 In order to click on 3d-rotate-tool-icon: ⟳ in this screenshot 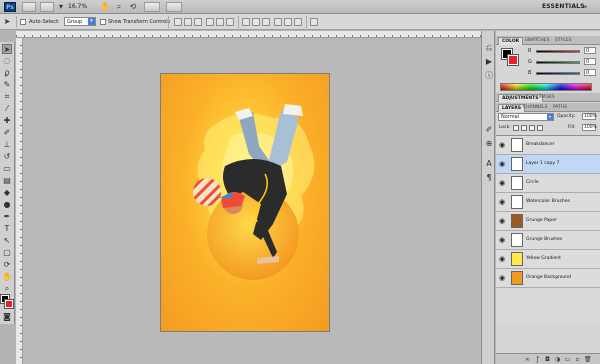, I will do `click(7, 265)`.